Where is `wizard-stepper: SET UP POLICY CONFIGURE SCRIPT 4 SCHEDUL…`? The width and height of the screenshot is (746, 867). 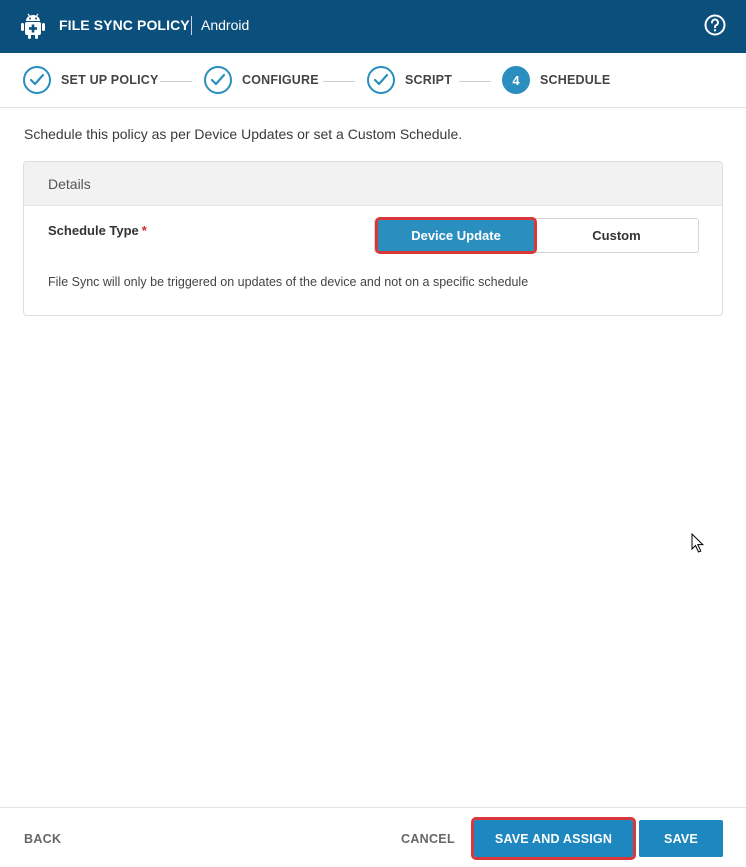 wizard-stepper: SET UP POLICY CONFIGURE SCRIPT 4 SCHEDUL… is located at coordinates (373, 80).